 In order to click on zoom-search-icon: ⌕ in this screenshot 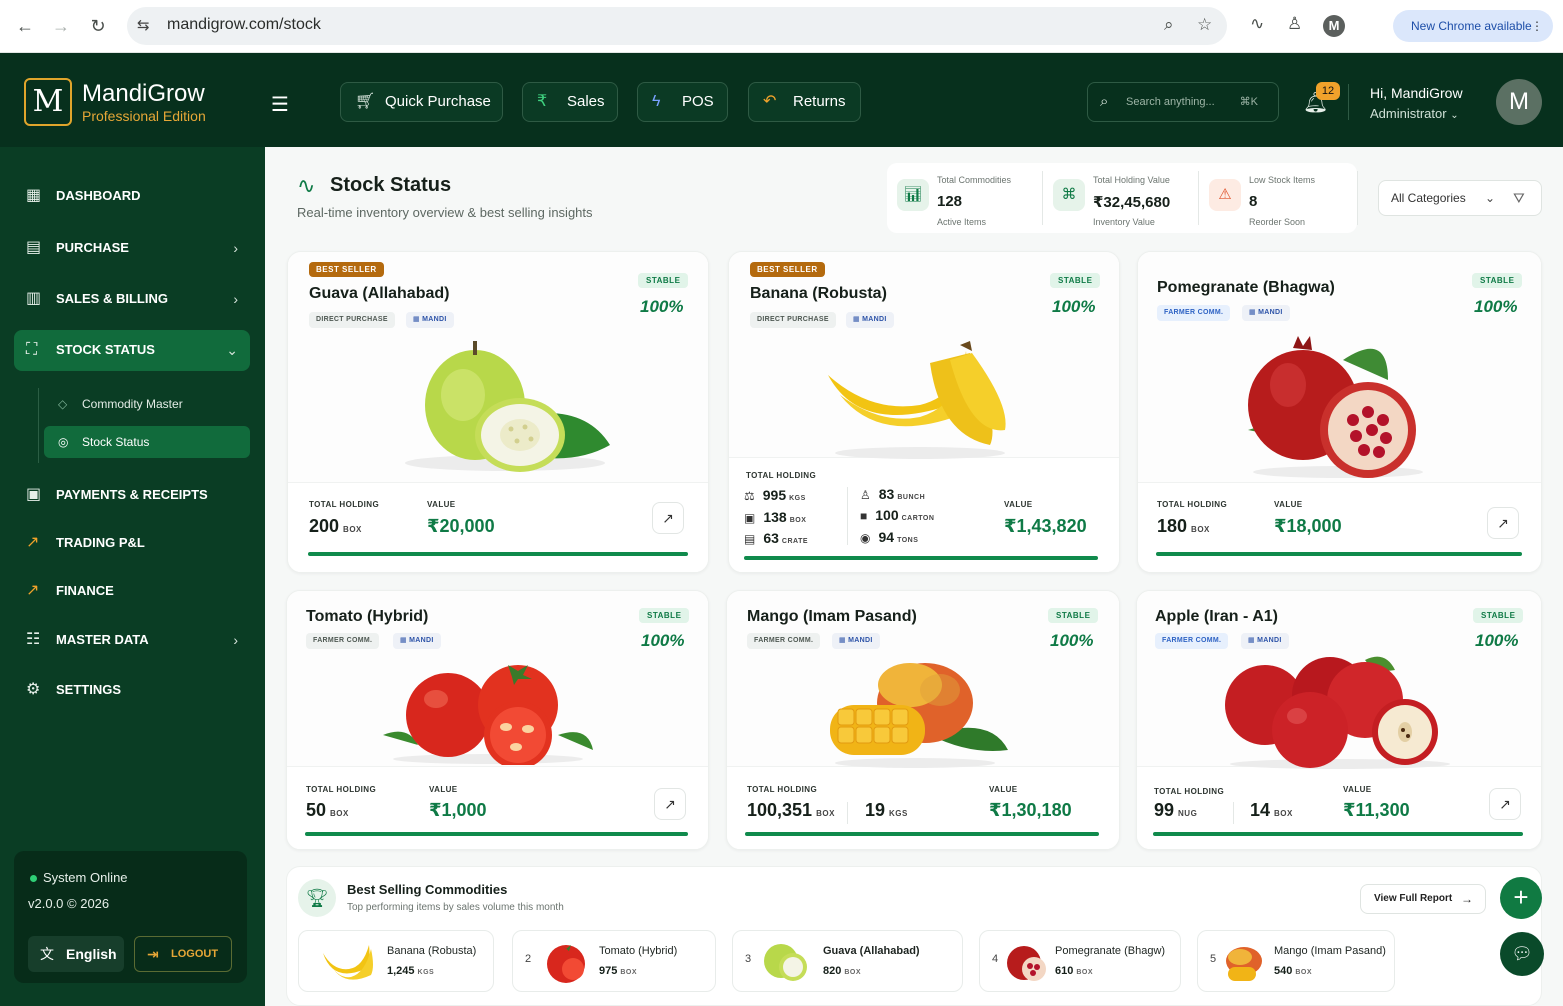, I will do `click(1169, 25)`.